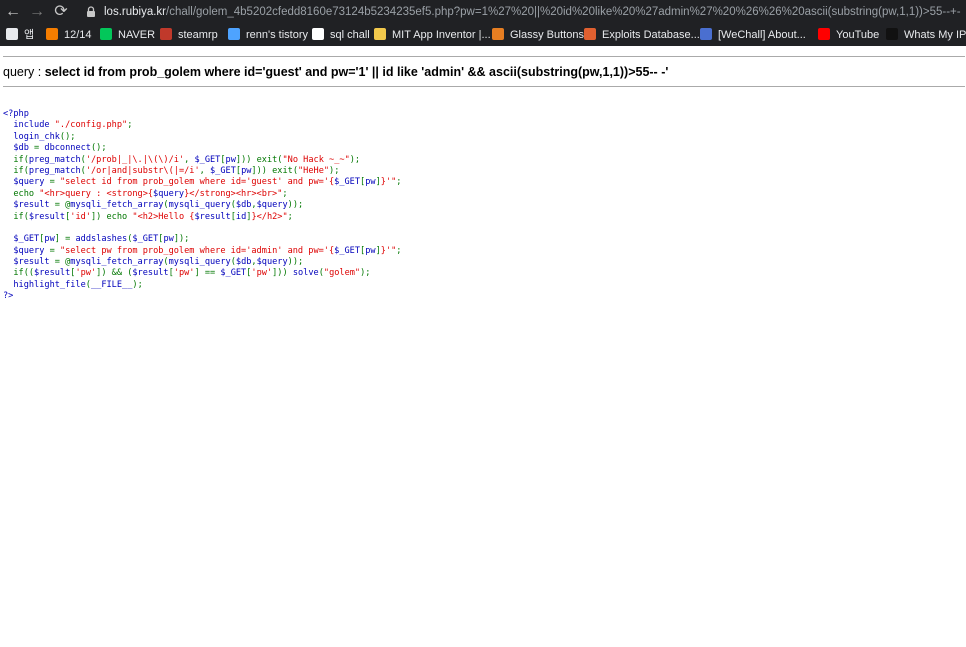 Image resolution: width=966 pixels, height=647 pixels. What do you see at coordinates (39, 136) in the screenshot?
I see `code-line: login_chk();` at bounding box center [39, 136].